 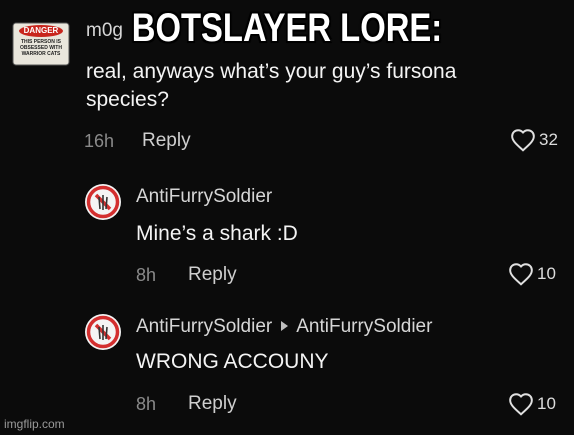 I want to click on like-count: 32, so click(x=548, y=139).